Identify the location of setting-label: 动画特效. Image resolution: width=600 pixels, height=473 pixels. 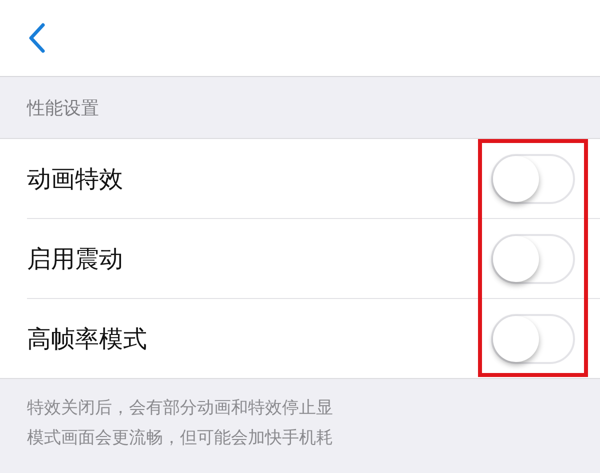
(75, 179).